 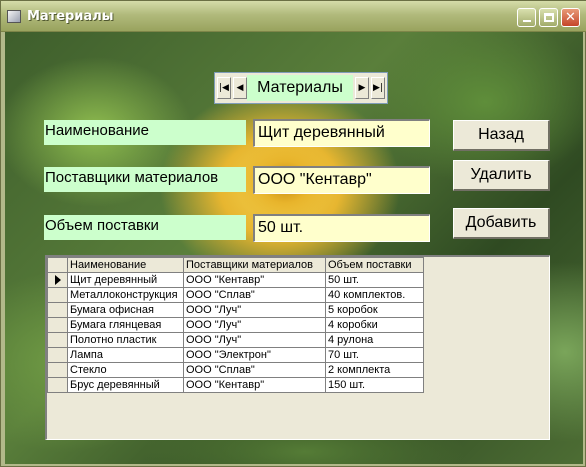 What do you see at coordinates (125, 280) in the screenshot?
I see `cell-name: Щит деревянный` at bounding box center [125, 280].